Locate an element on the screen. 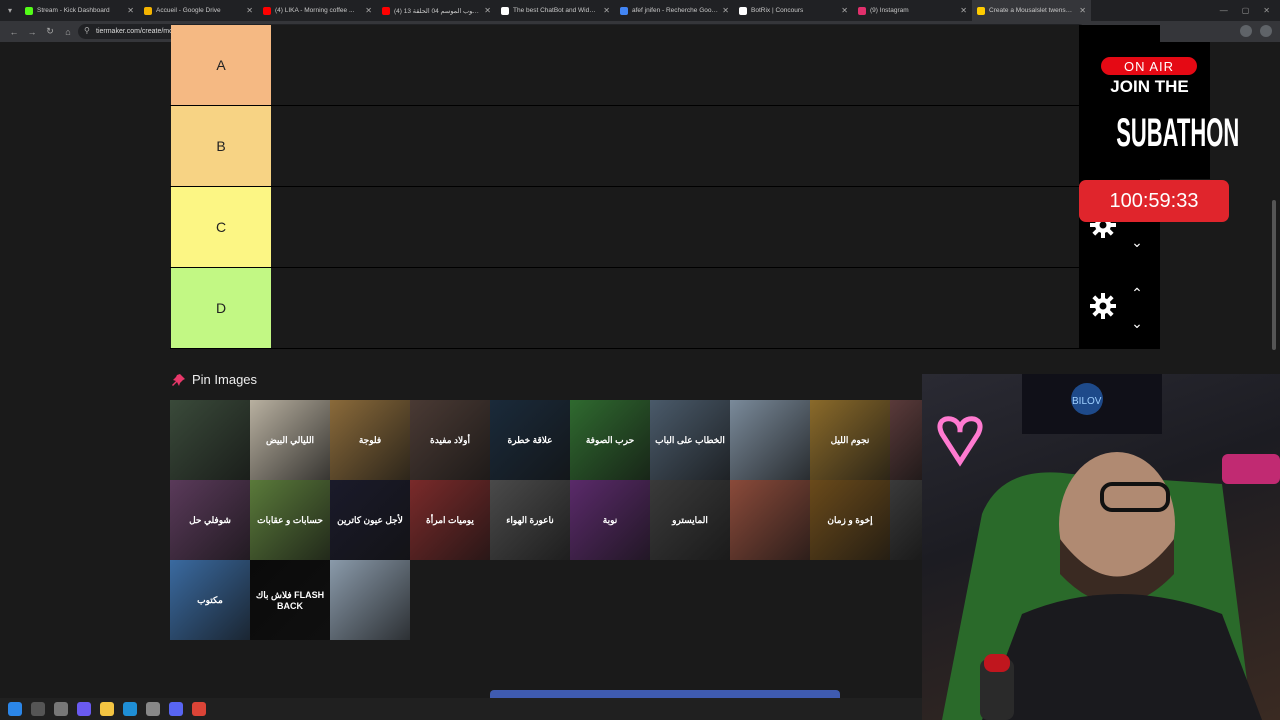 This screenshot has width=1280, height=720. thumbnail-caption: المايسترو is located at coordinates (690, 519).